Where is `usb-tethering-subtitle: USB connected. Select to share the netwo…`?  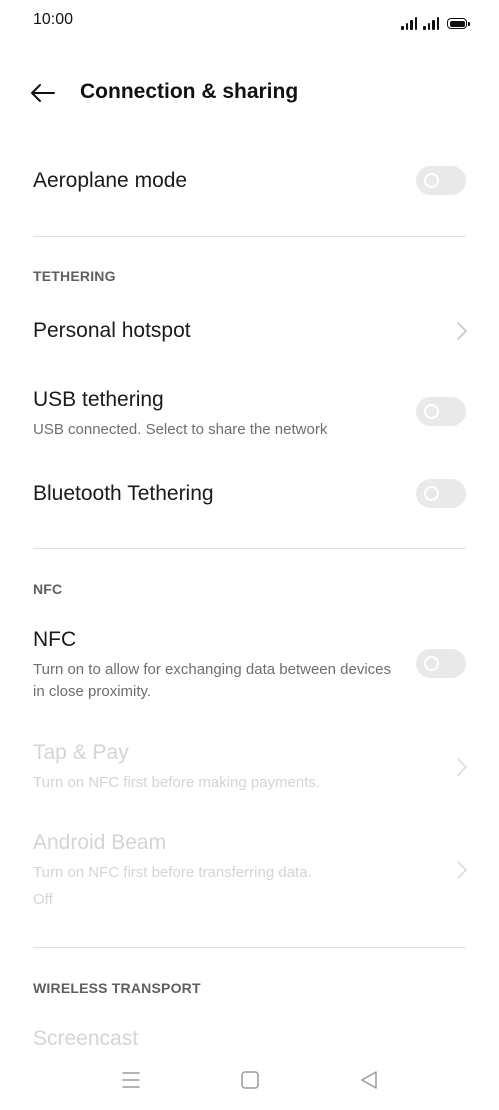
usb-tethering-subtitle: USB connected. Select to share the netwo… is located at coordinates (180, 429).